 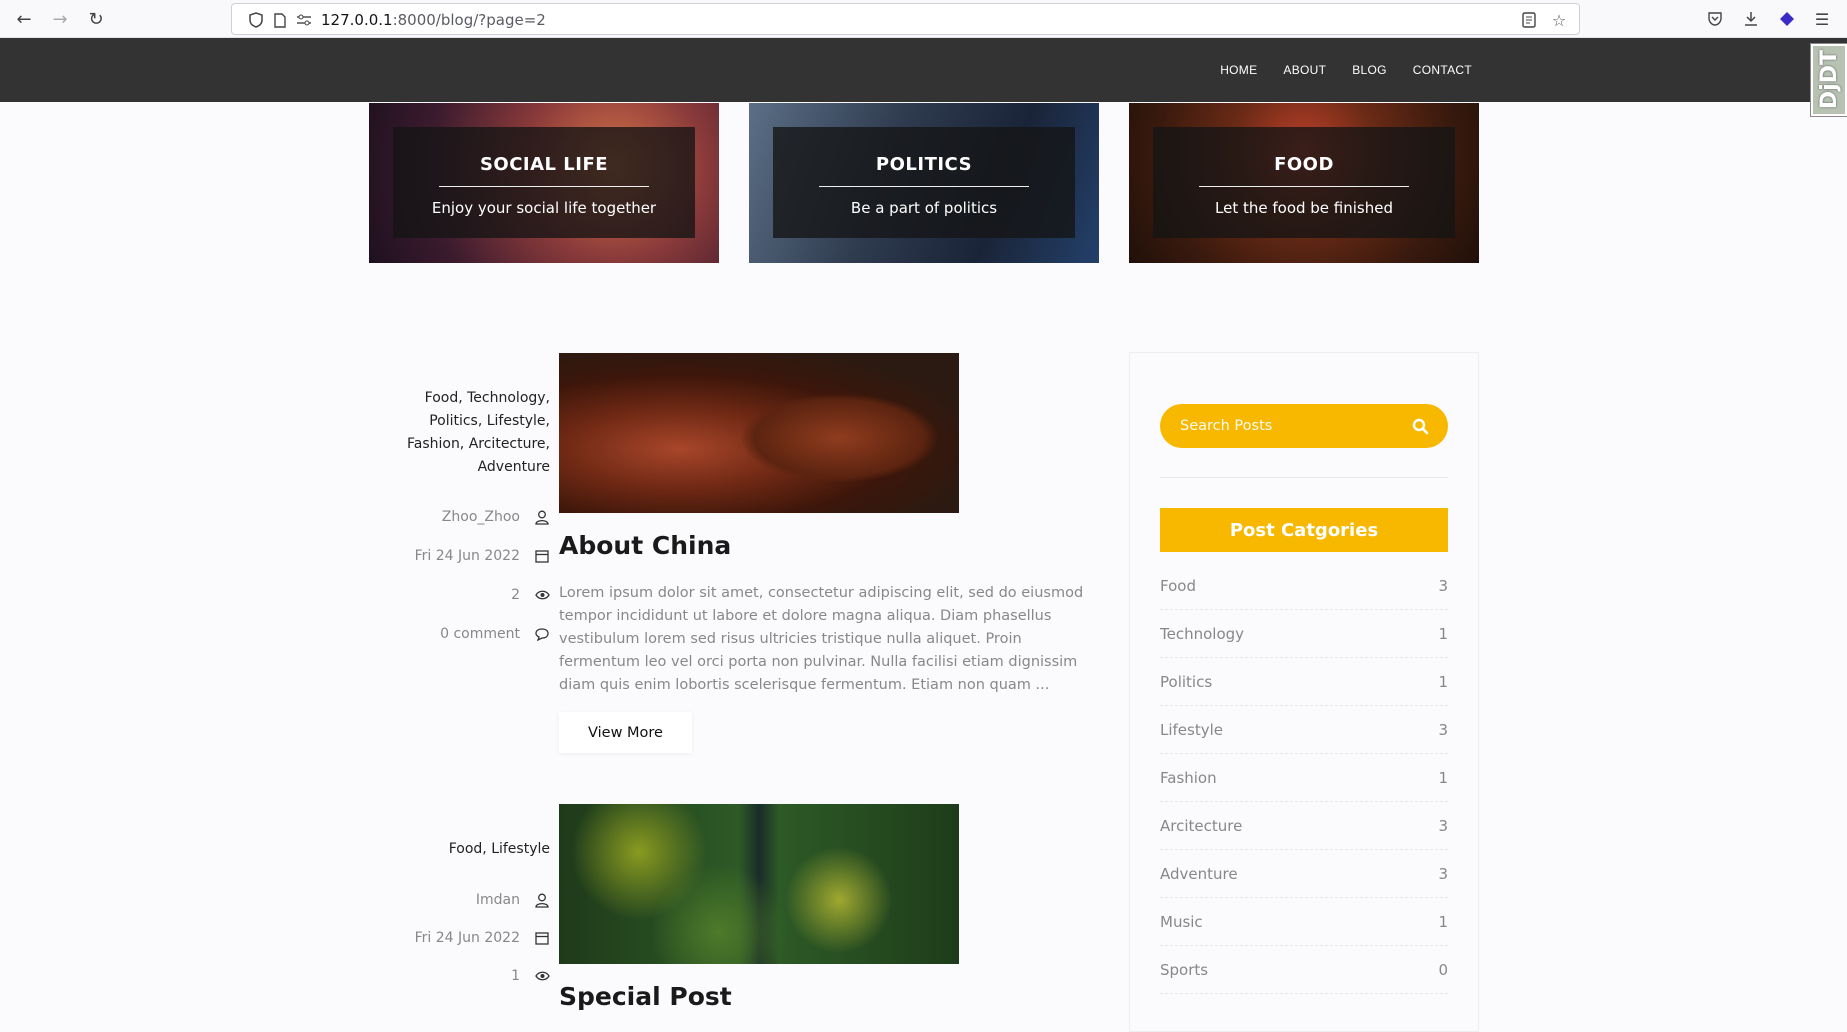 What do you see at coordinates (1420, 426) in the screenshot?
I see `search-icon` at bounding box center [1420, 426].